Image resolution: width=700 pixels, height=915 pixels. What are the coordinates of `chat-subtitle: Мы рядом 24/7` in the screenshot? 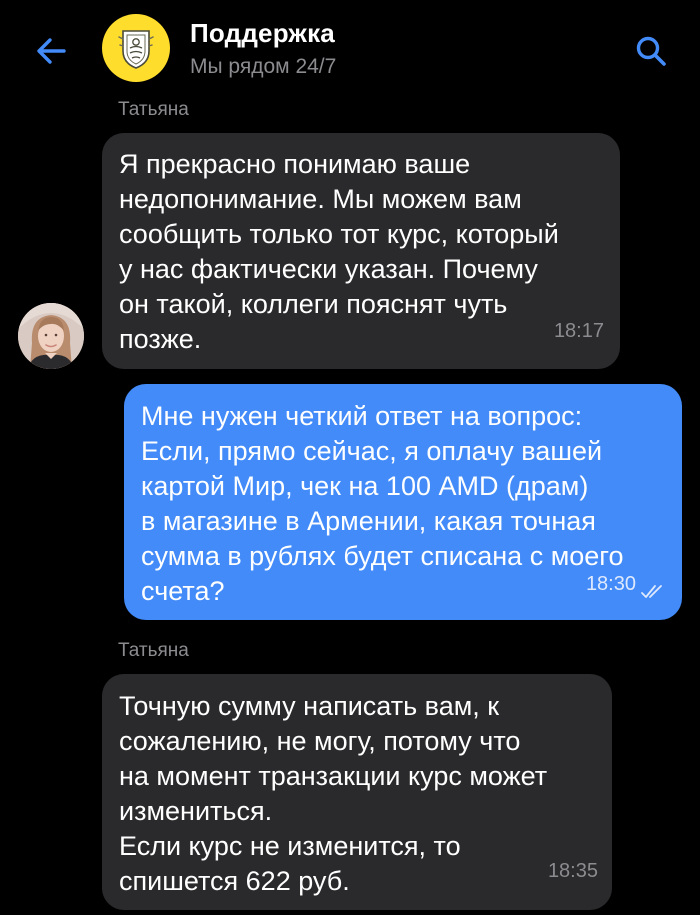 It's located at (263, 66).